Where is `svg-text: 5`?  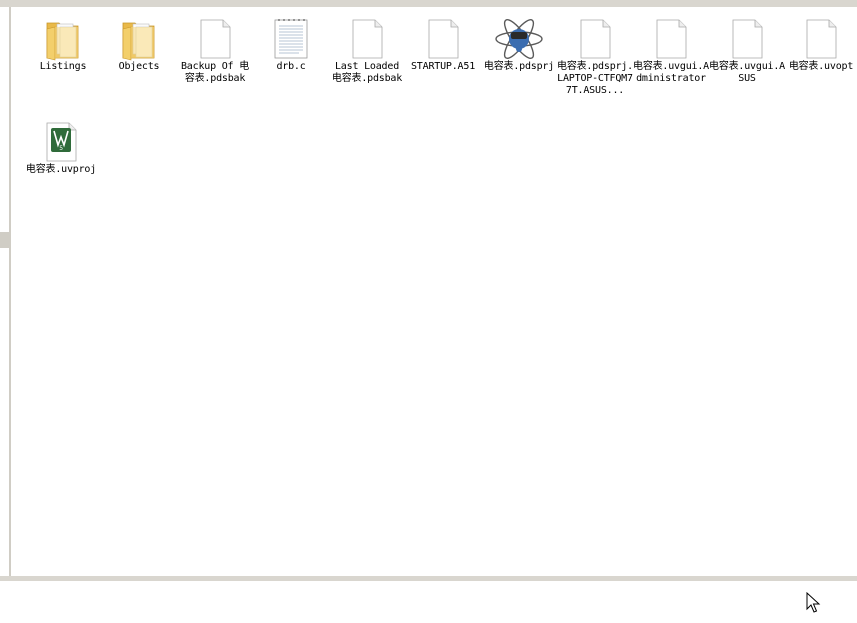
svg-text: 5 is located at coordinates (61, 148).